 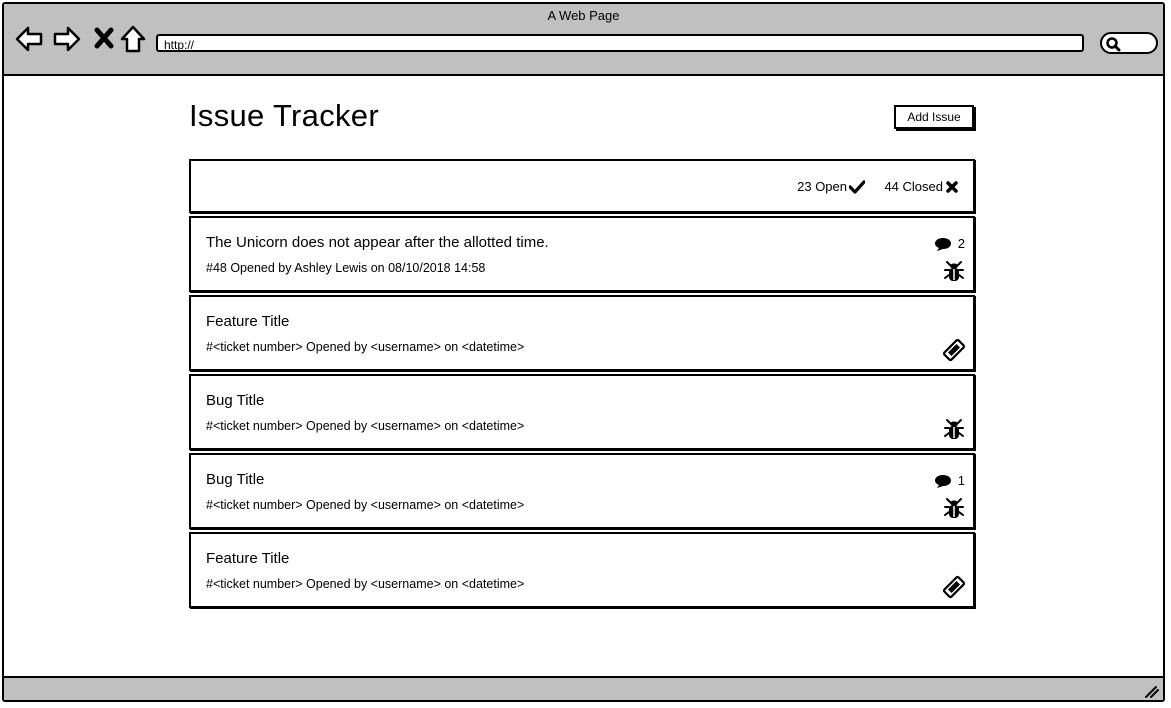 I want to click on issue-filter-bar: 23 Open 44 Closed, so click(x=582, y=186).